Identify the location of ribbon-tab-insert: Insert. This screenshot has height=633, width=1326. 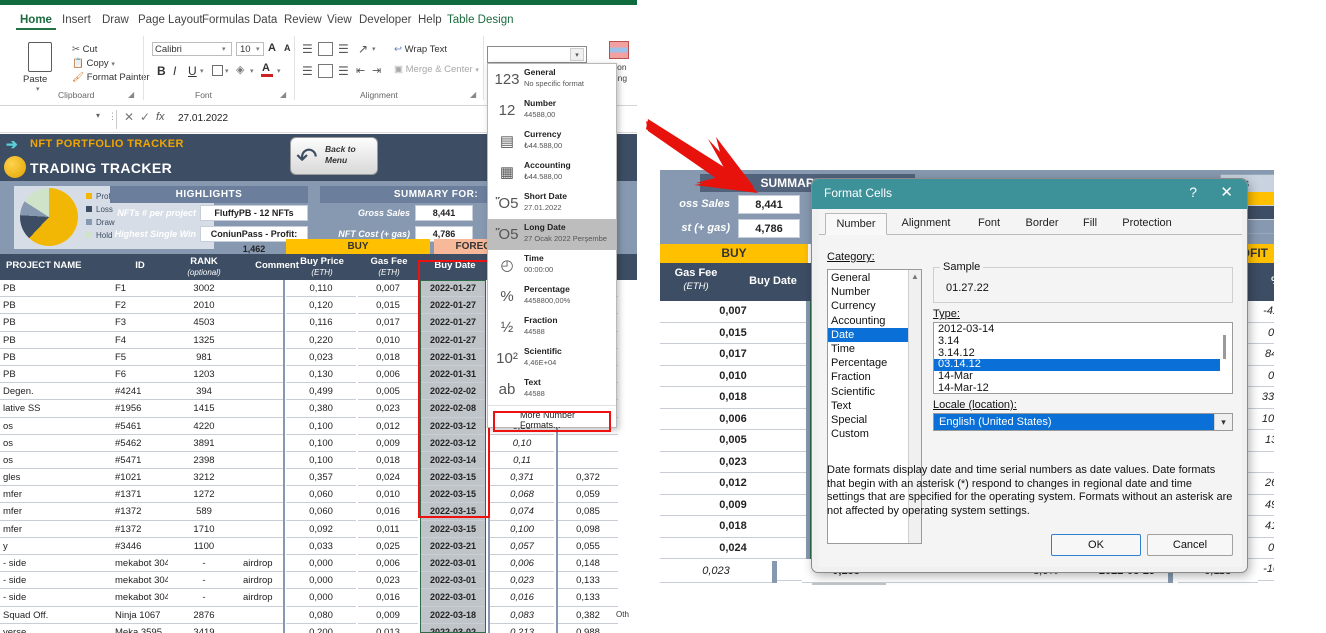
(76, 20).